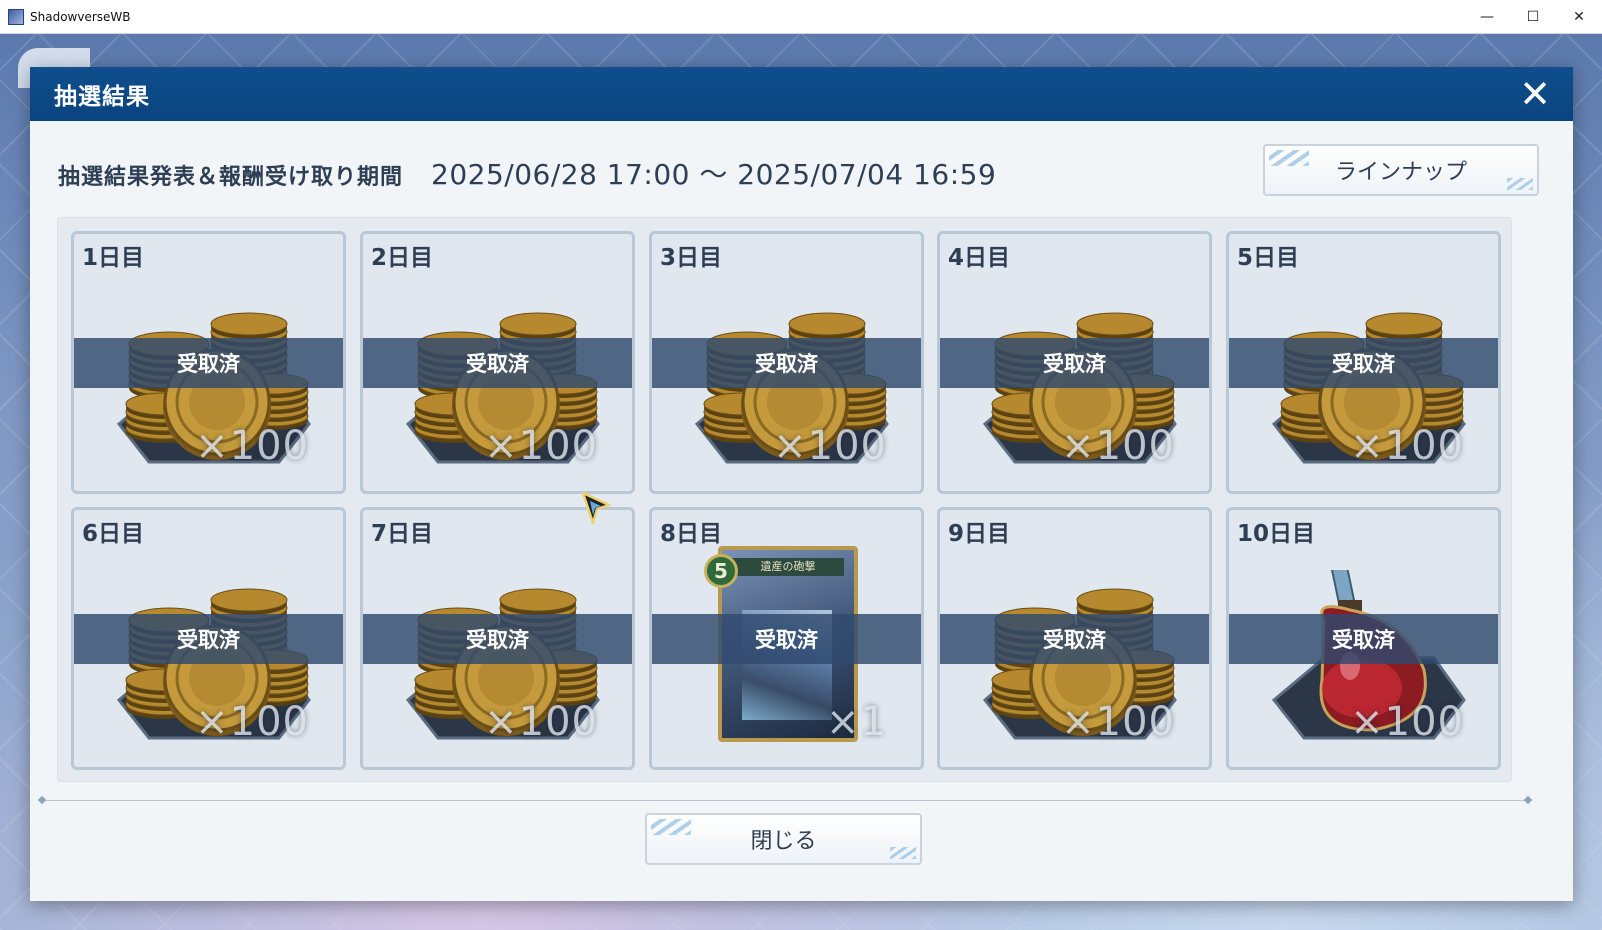 This screenshot has width=1602, height=930. What do you see at coordinates (1276, 534) in the screenshot?
I see `day-label: 10日目` at bounding box center [1276, 534].